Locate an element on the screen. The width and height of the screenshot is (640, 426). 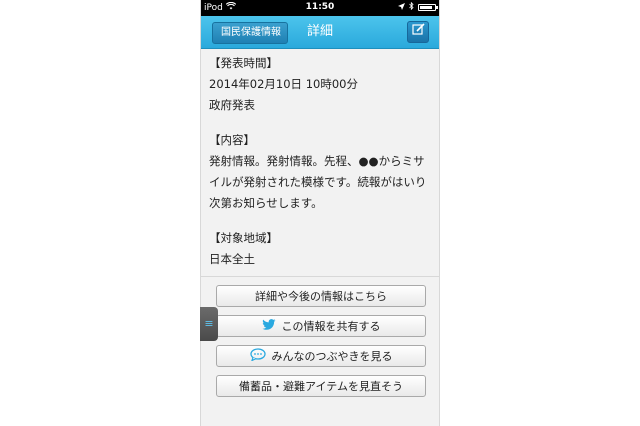
location-arrow-icon is located at coordinates (401, 7).